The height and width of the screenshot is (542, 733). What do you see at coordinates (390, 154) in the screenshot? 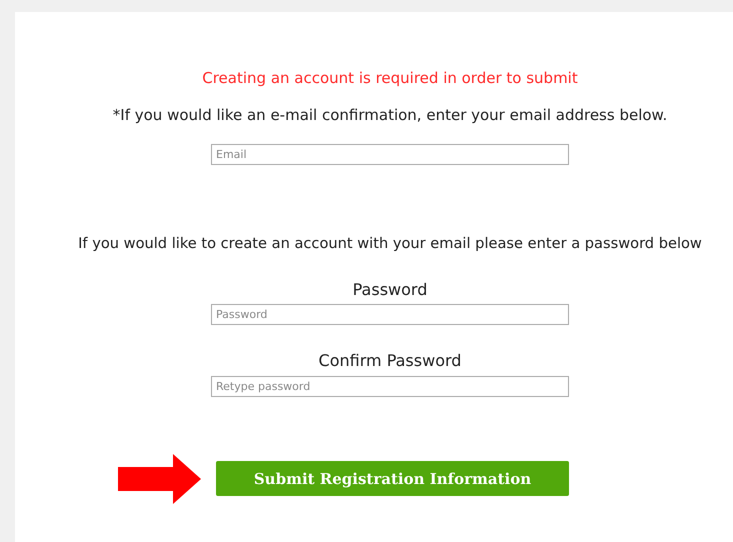
I see `email-field: Email` at bounding box center [390, 154].